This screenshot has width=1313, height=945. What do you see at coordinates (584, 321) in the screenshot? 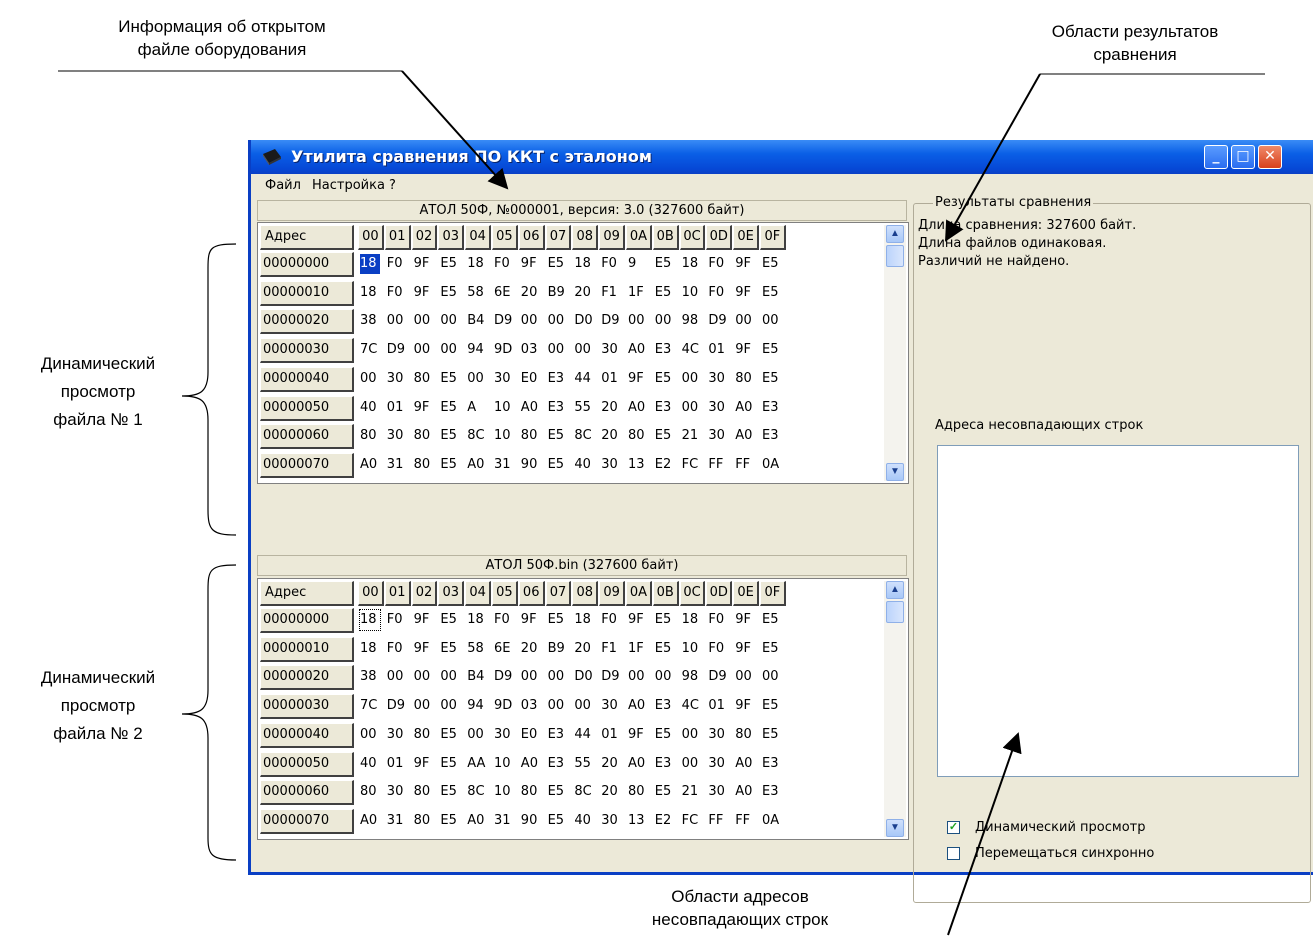
I see `hex-byte-cell: D0` at bounding box center [584, 321].